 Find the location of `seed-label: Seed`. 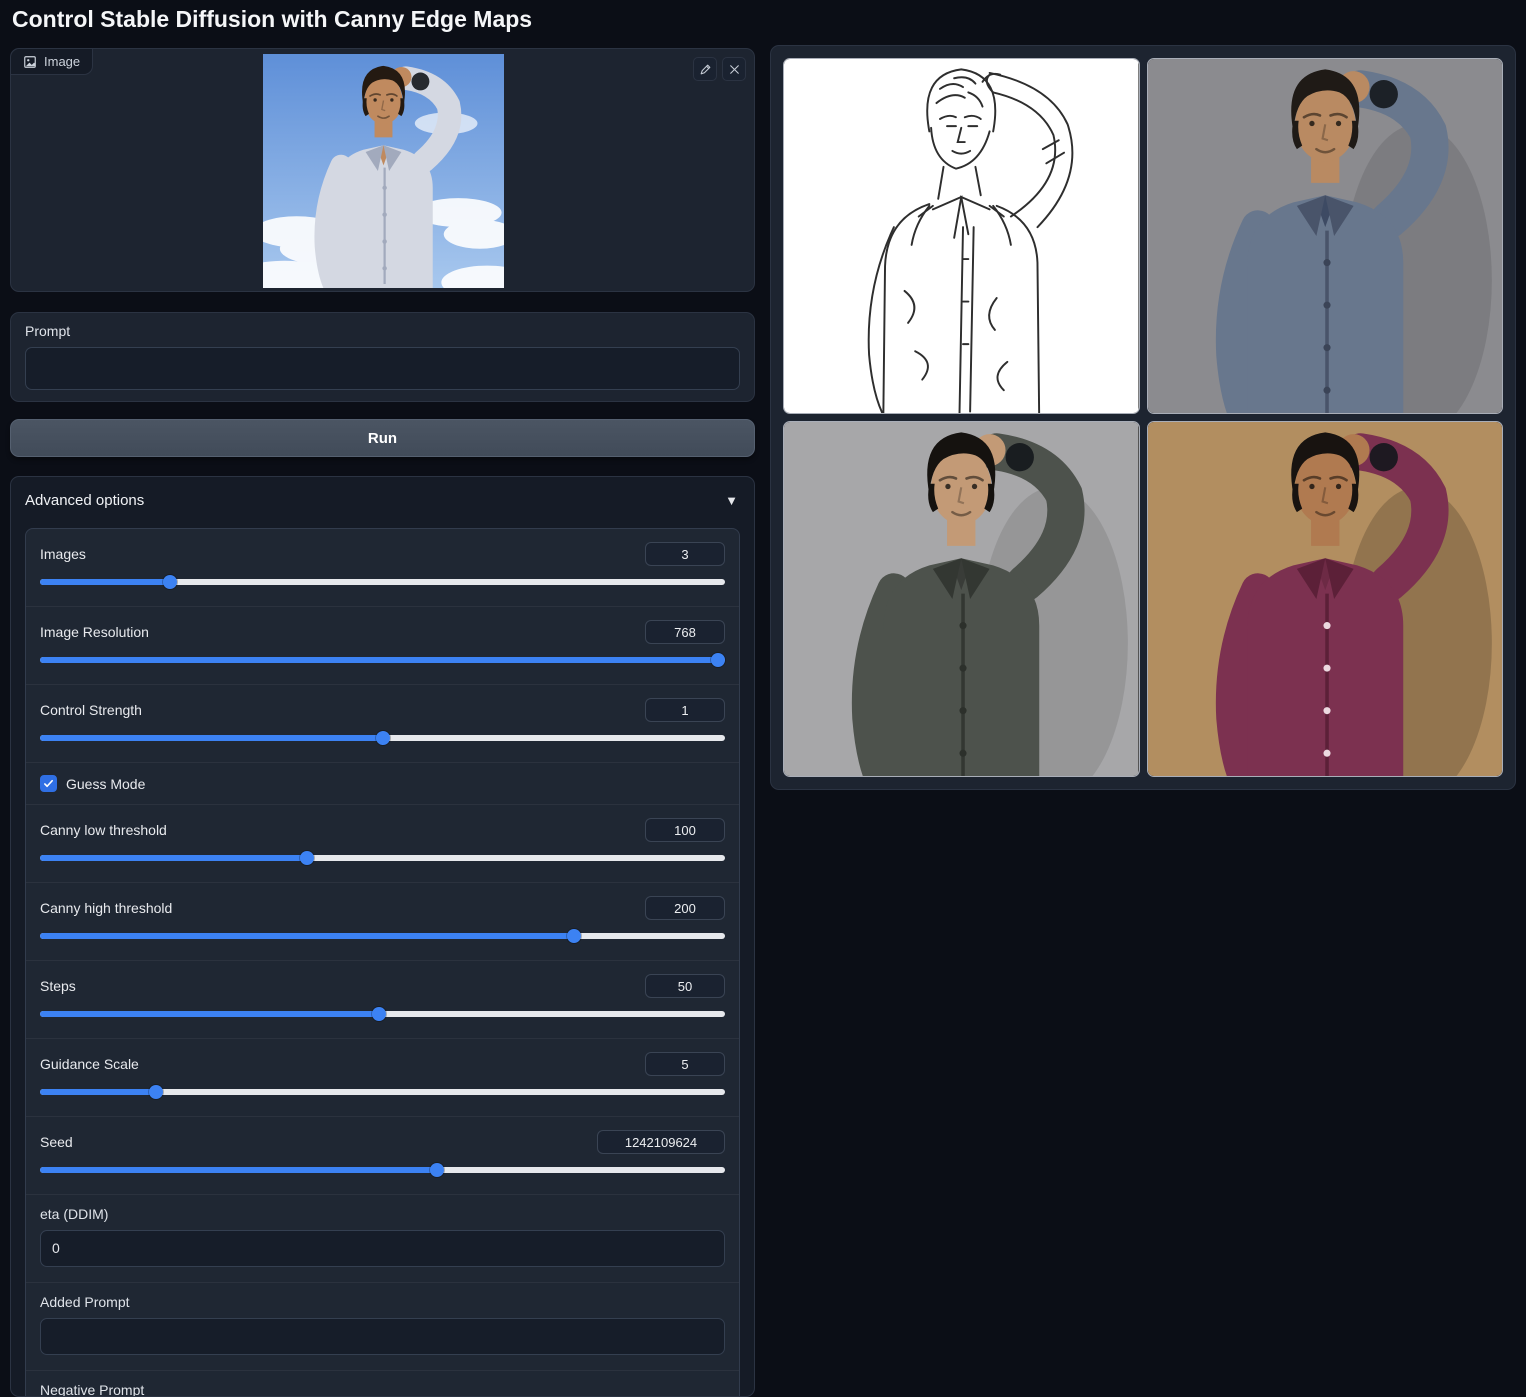

seed-label: Seed is located at coordinates (56, 1142).